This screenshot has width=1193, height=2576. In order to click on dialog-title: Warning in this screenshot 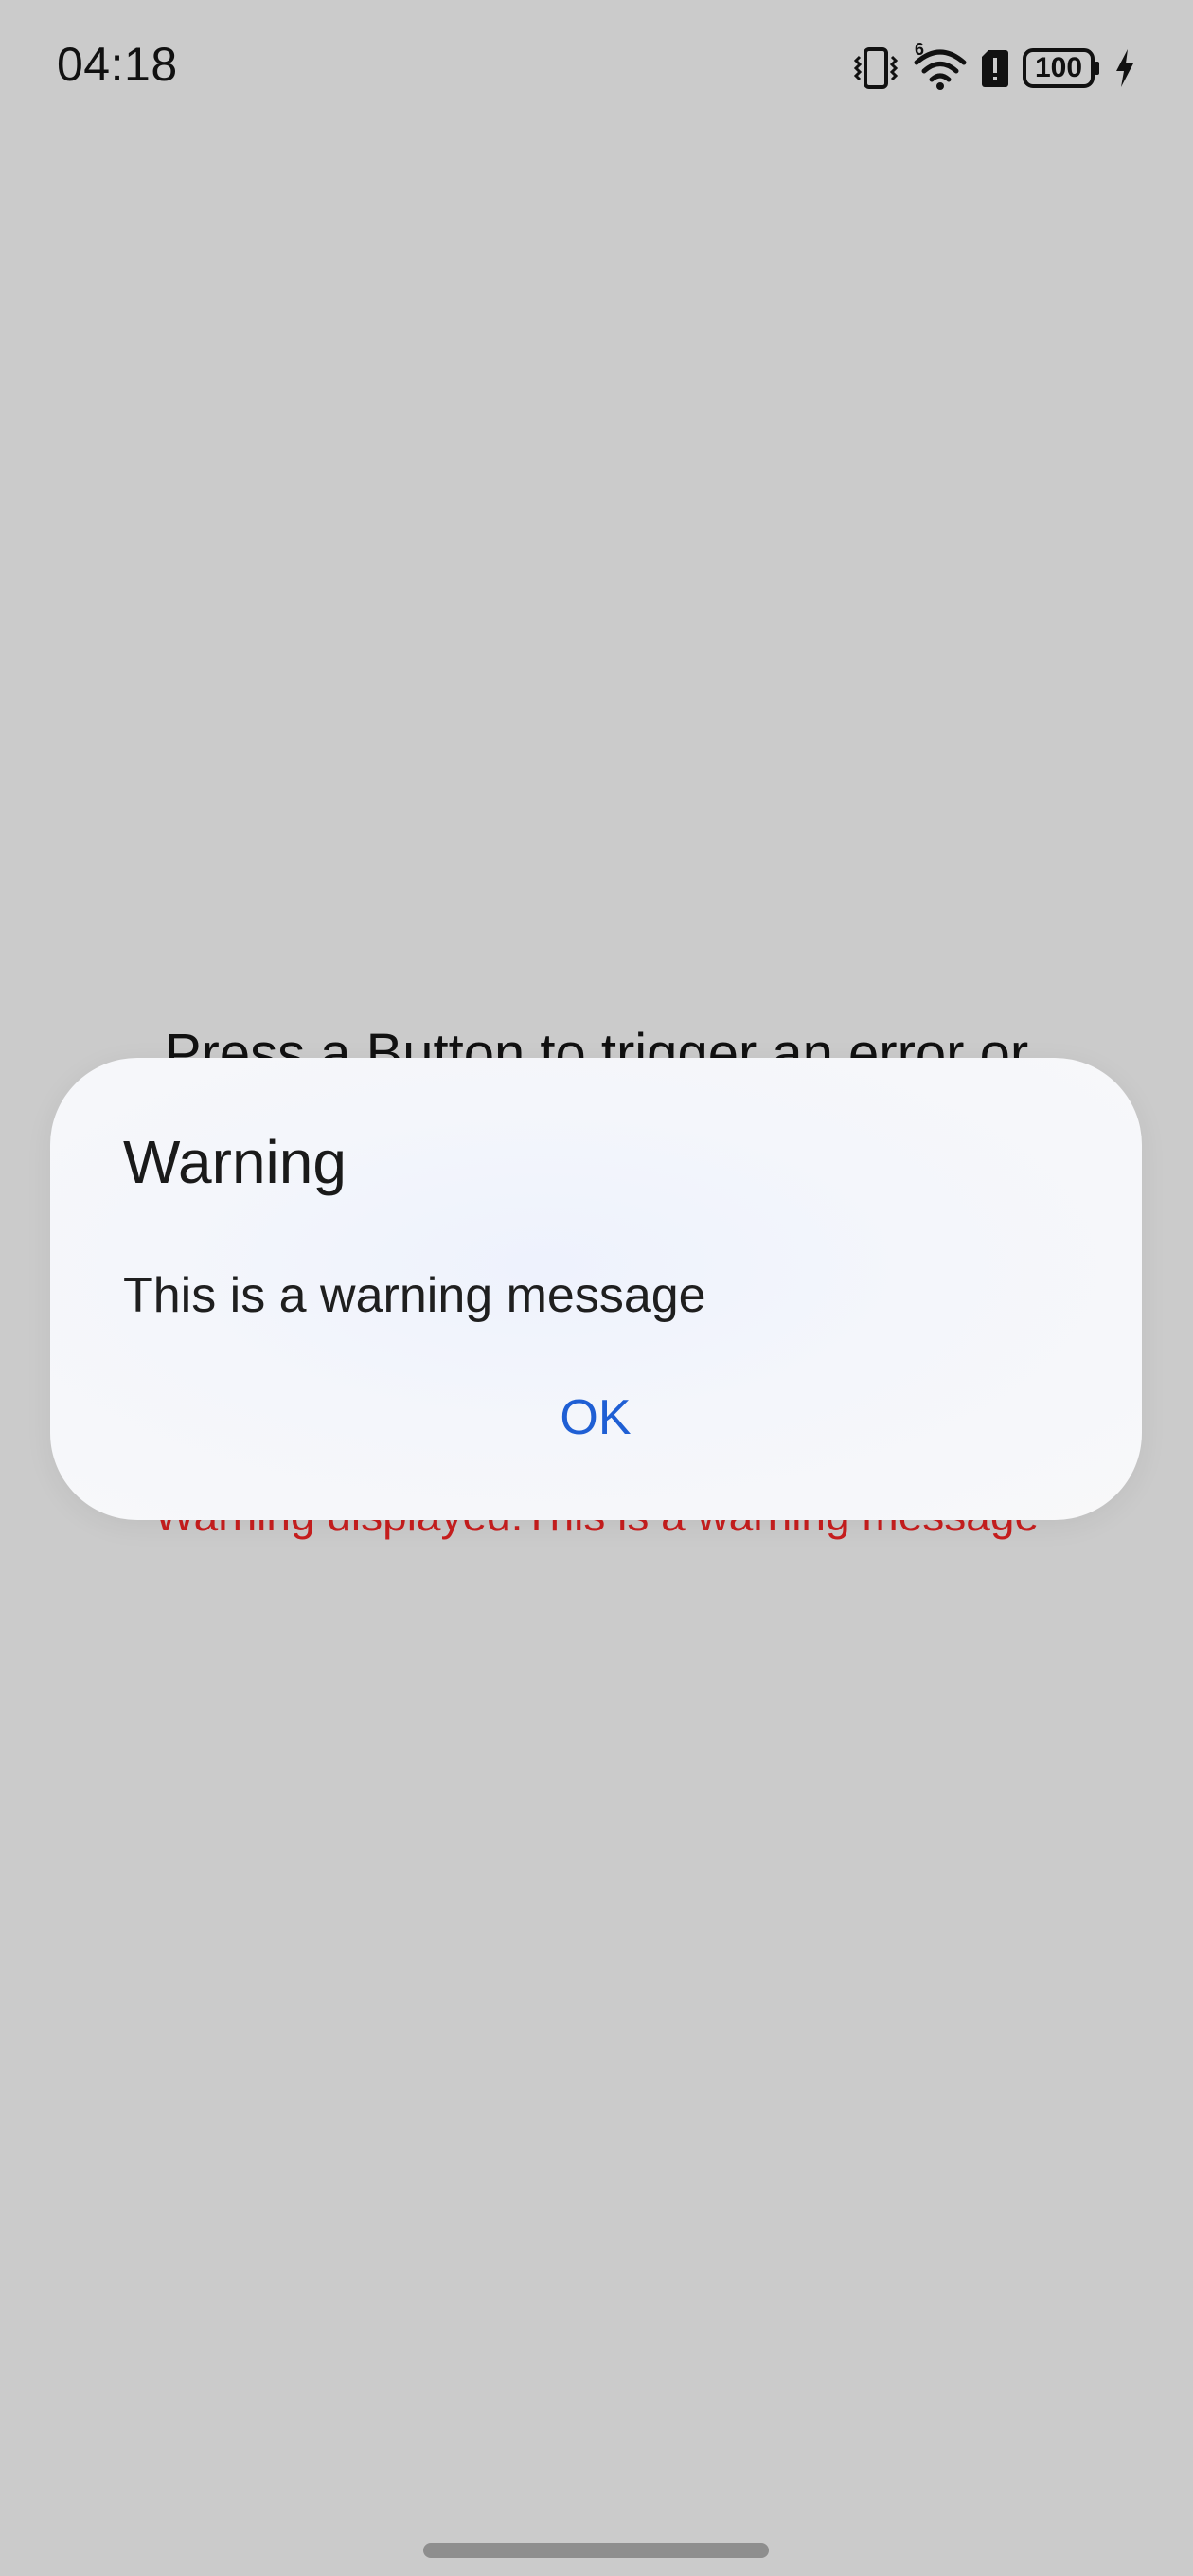, I will do `click(235, 1162)`.